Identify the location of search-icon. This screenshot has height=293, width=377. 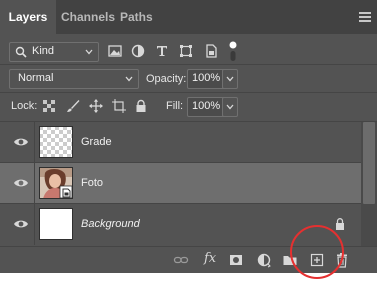
(21, 52).